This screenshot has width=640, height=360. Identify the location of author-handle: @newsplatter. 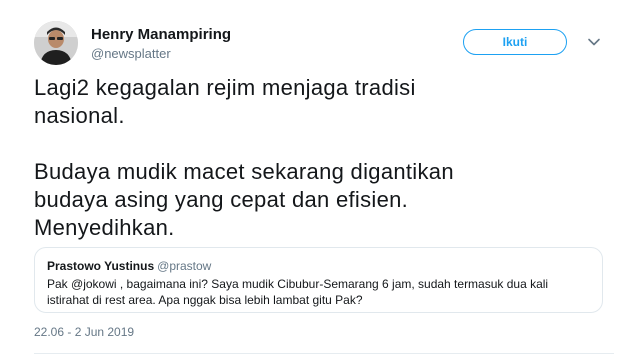
(161, 53).